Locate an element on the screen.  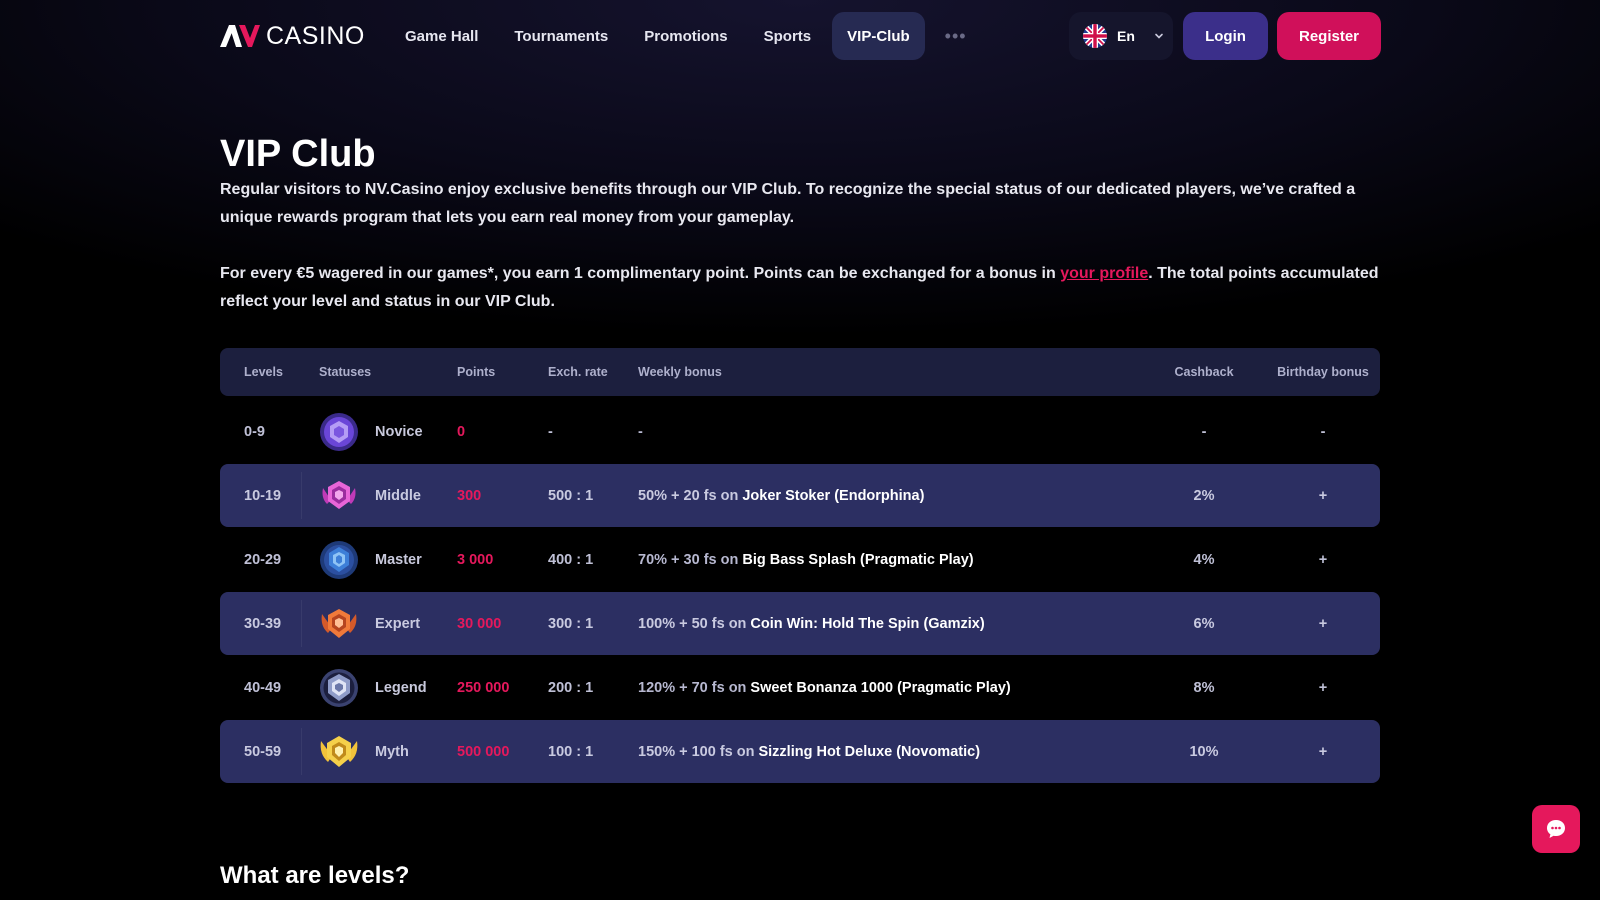
row-rate: 200 : 1 is located at coordinates (571, 687).